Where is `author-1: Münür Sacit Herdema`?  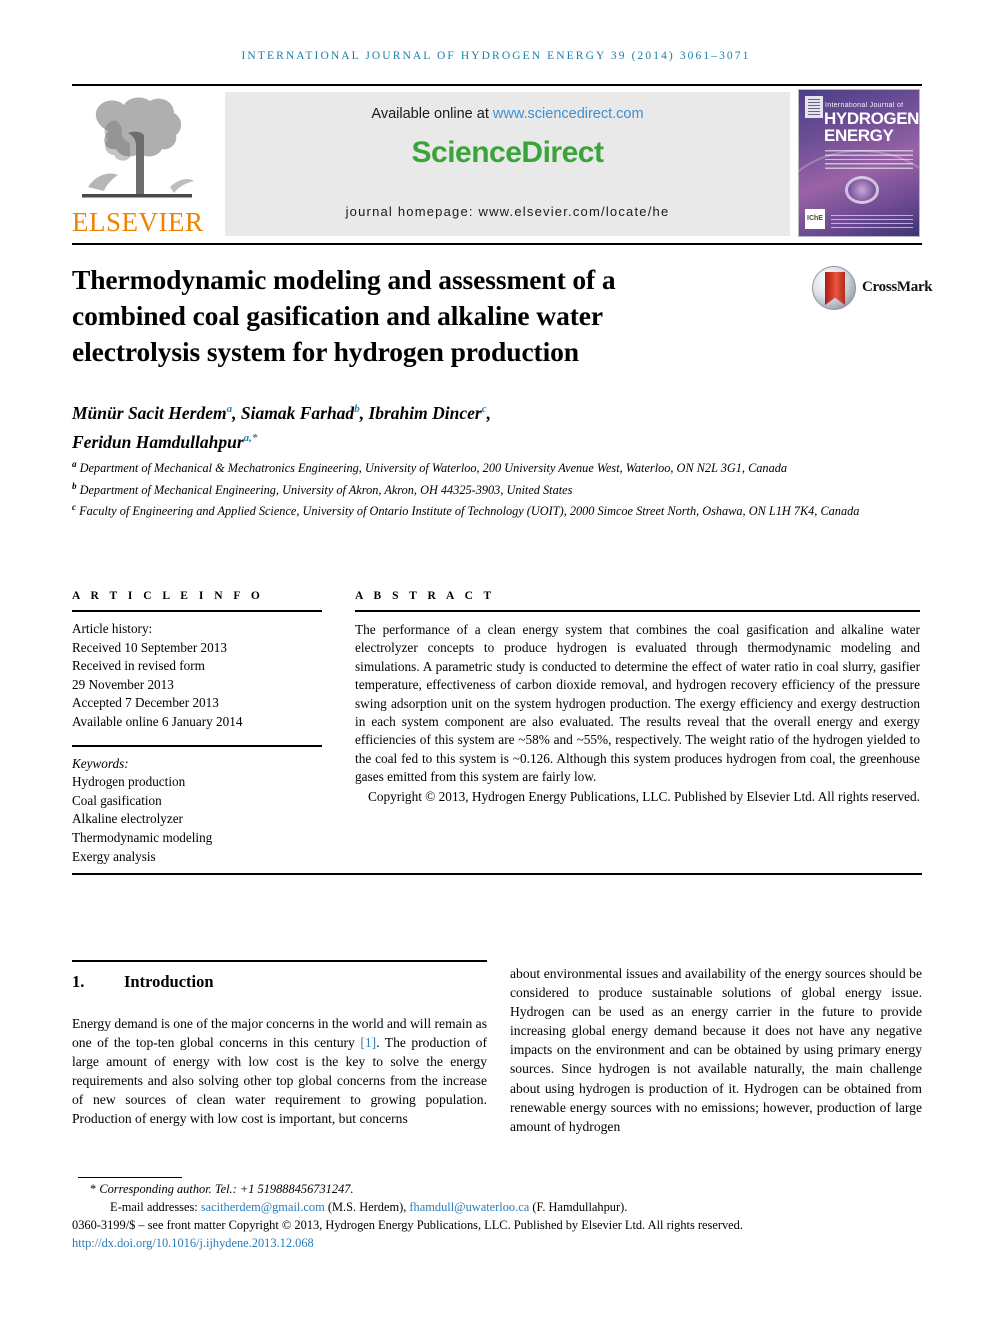 author-1: Münür Sacit Herdema is located at coordinates (152, 413).